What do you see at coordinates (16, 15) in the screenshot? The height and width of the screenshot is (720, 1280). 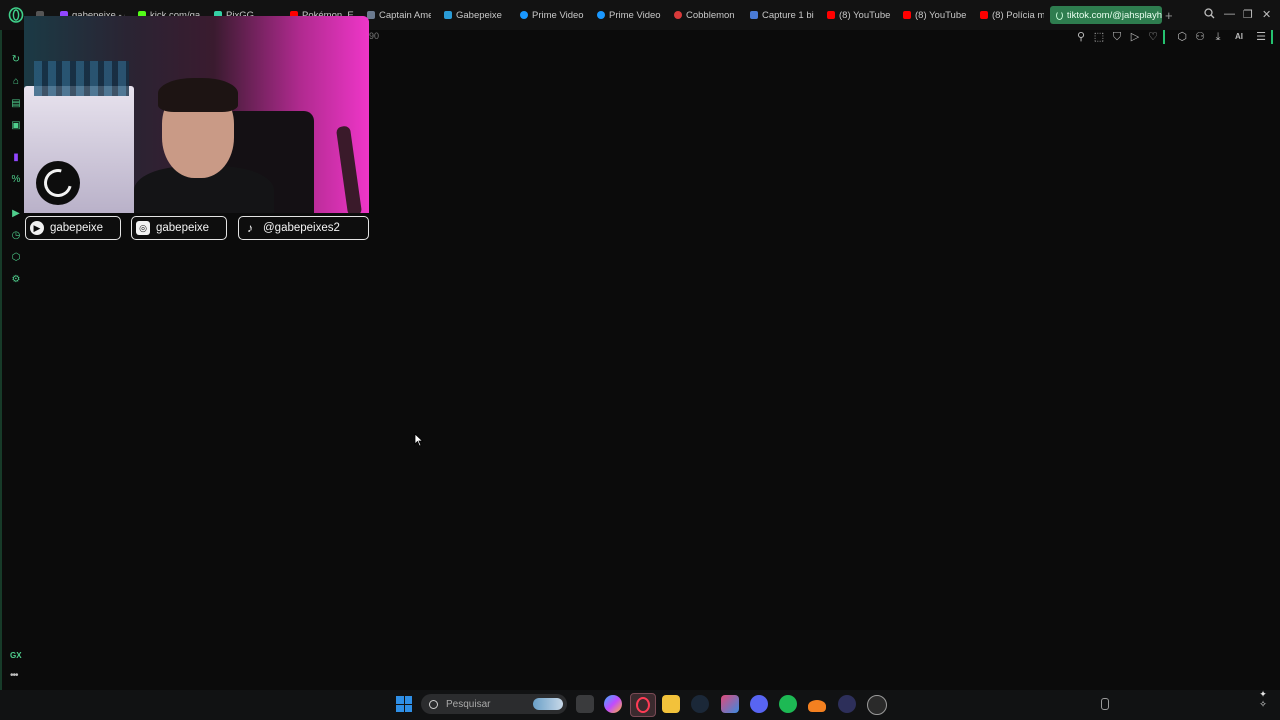 I see `opera-gx-logo-icon` at bounding box center [16, 15].